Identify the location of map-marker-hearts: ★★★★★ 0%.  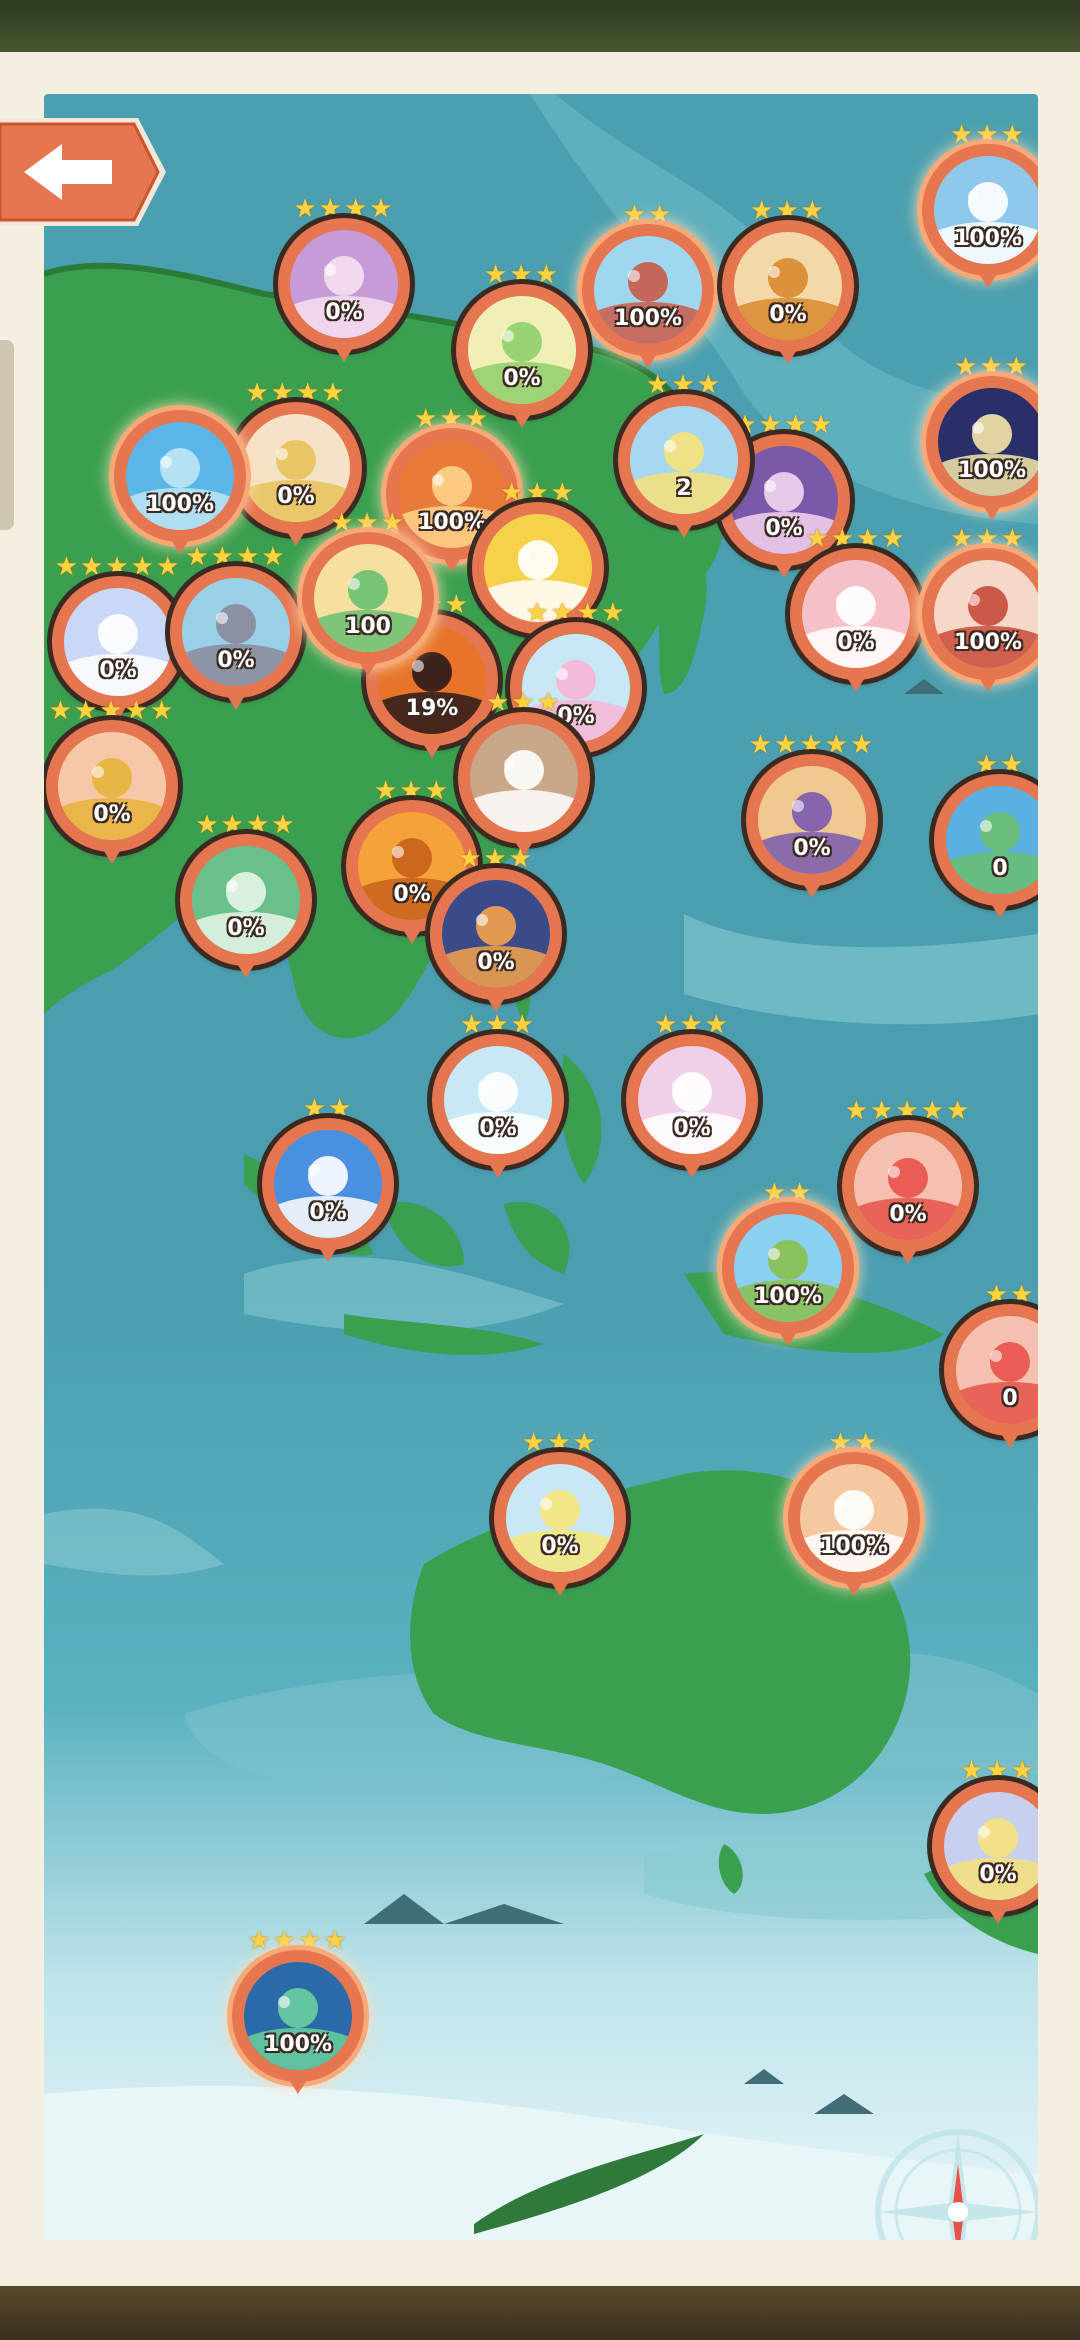
(908, 1183).